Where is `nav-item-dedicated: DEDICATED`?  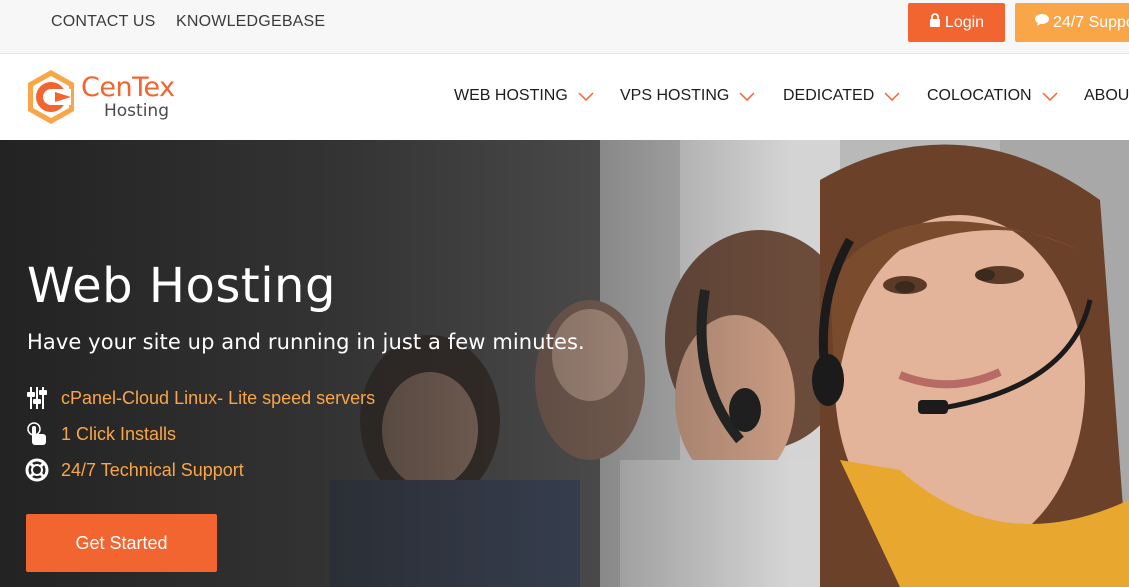 nav-item-dedicated: DEDICATED is located at coordinates (841, 96).